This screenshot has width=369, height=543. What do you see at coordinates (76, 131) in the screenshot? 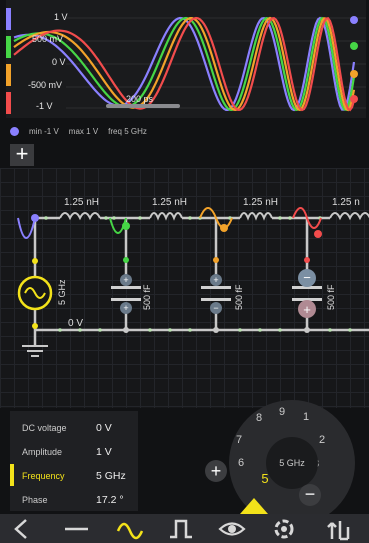
I see `max-label: max` at bounding box center [76, 131].